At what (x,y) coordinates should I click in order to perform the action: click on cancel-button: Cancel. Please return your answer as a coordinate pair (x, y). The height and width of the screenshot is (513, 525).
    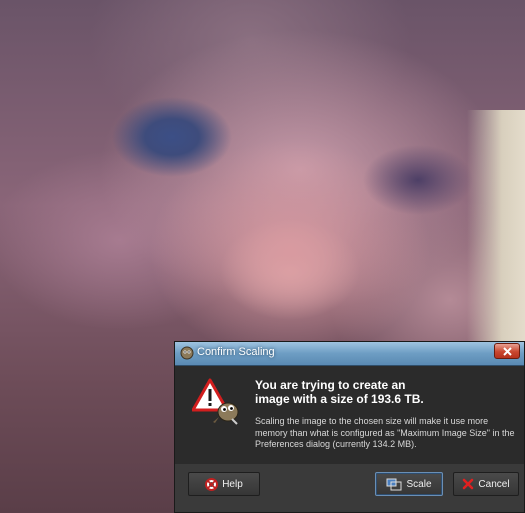
    Looking at the image, I should click on (486, 484).